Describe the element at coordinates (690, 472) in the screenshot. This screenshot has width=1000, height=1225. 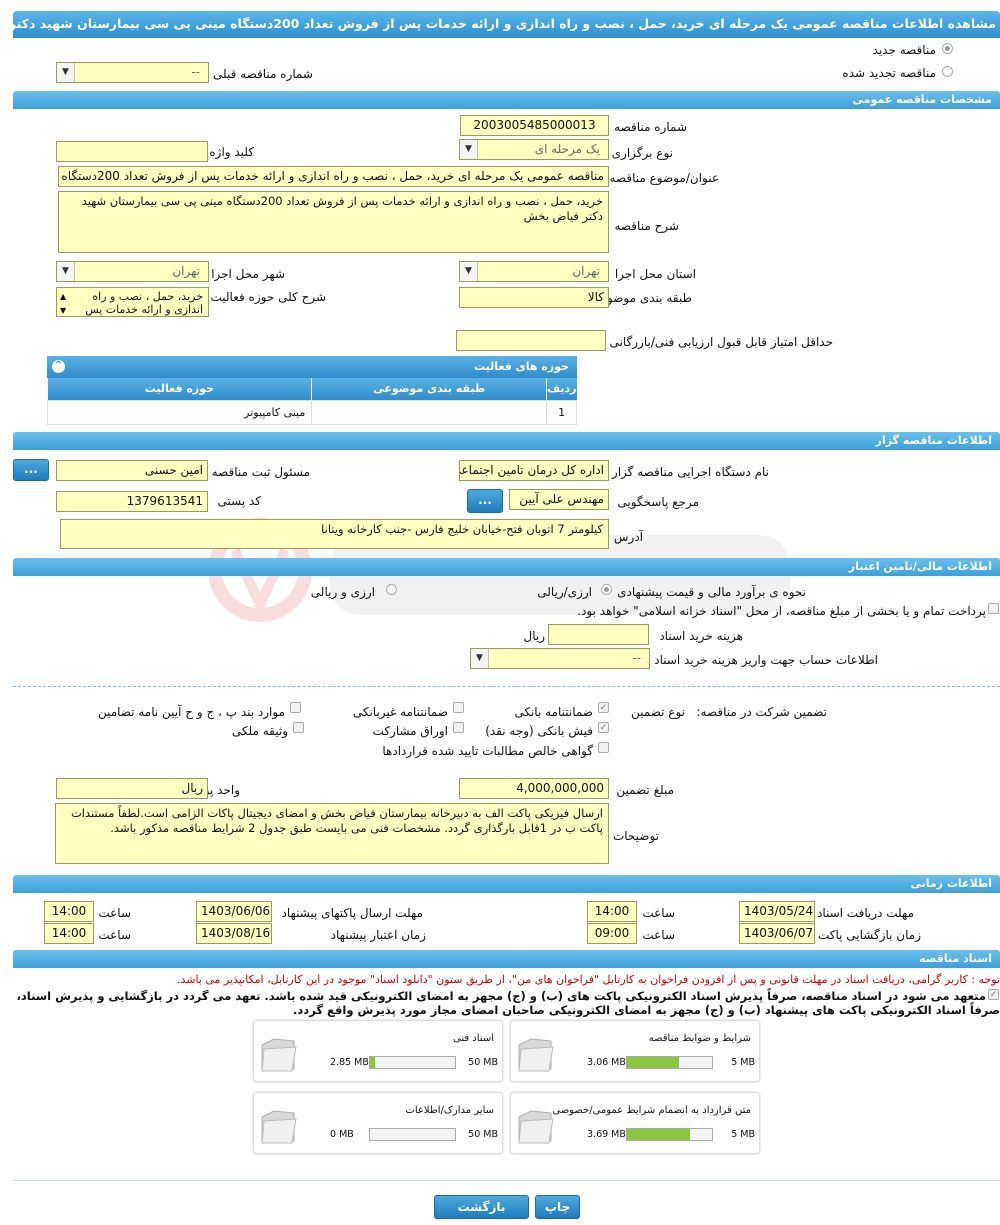
I see `org-label: نام دستگاه اجرایی مناقصه گزار` at that location.